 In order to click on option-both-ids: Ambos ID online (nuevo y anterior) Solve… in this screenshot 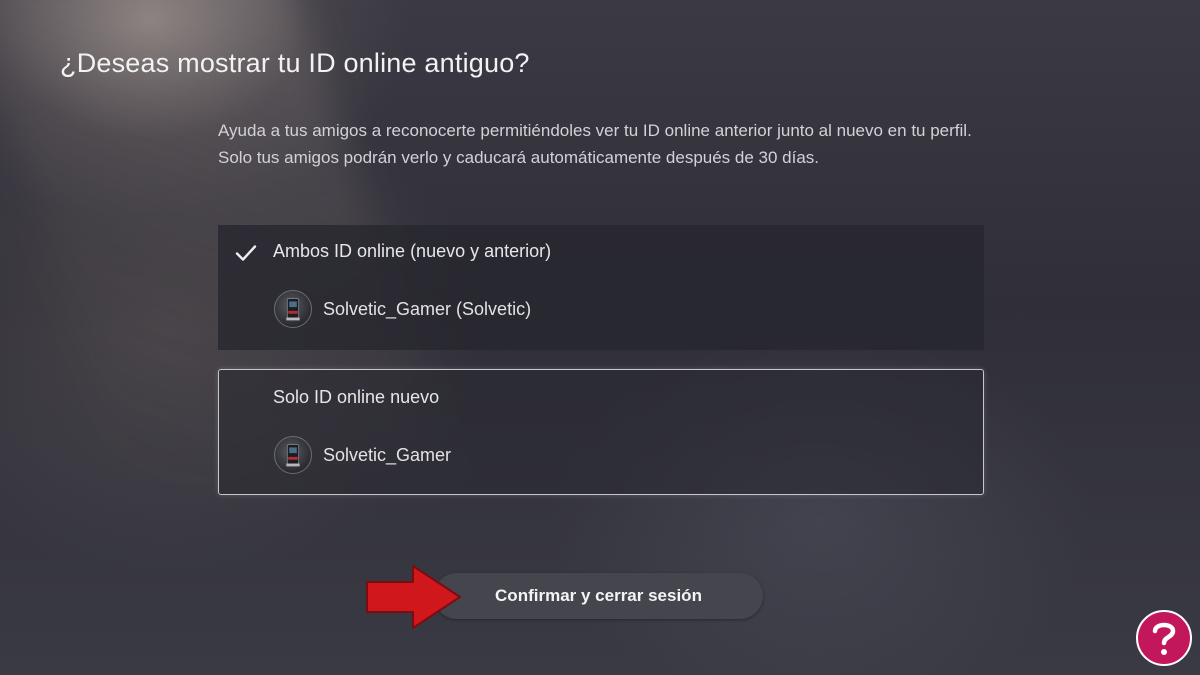, I will do `click(601, 287)`.